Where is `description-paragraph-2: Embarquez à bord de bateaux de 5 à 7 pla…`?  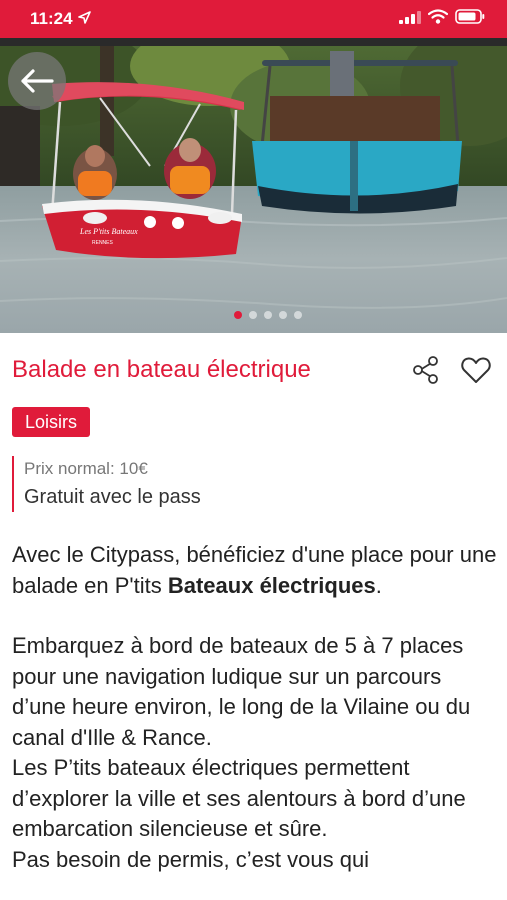
description-paragraph-2: Embarquez à bord de bateaux de 5 à 7 pla… is located at coordinates (241, 691).